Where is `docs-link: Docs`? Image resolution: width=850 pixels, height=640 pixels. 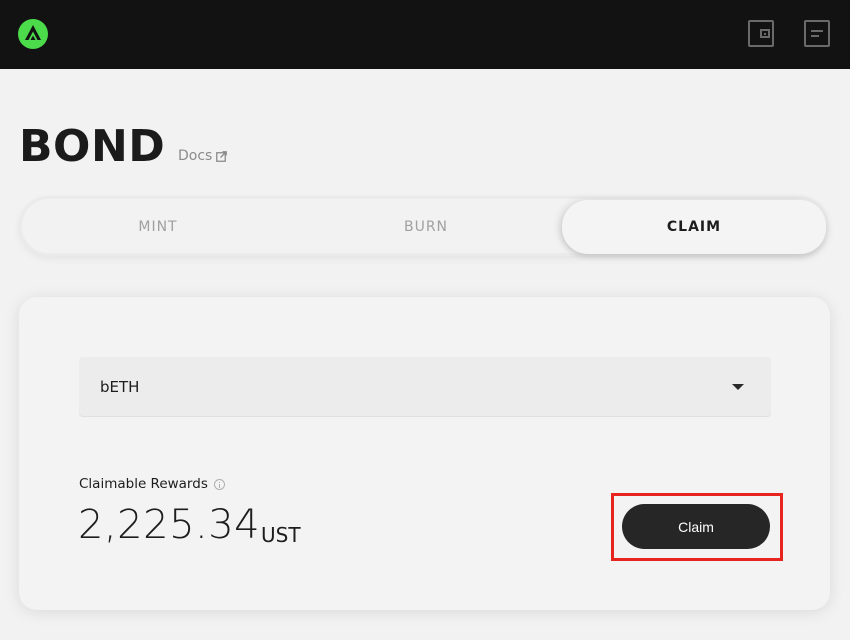 docs-link: Docs is located at coordinates (203, 156).